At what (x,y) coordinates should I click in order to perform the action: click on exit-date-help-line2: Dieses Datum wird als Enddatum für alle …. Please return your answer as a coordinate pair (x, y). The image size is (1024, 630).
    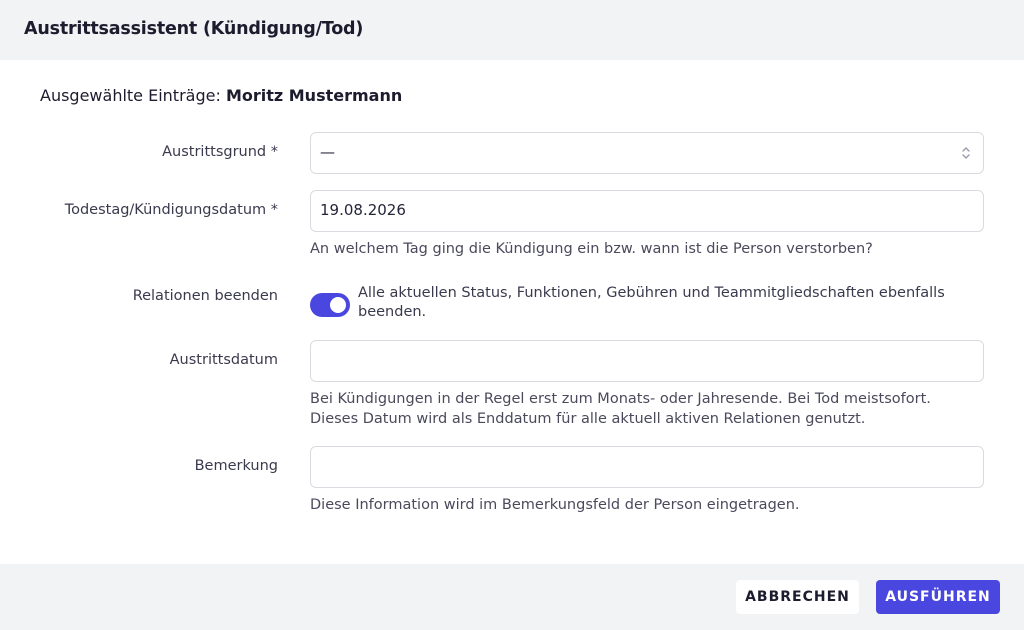
    Looking at the image, I should click on (588, 419).